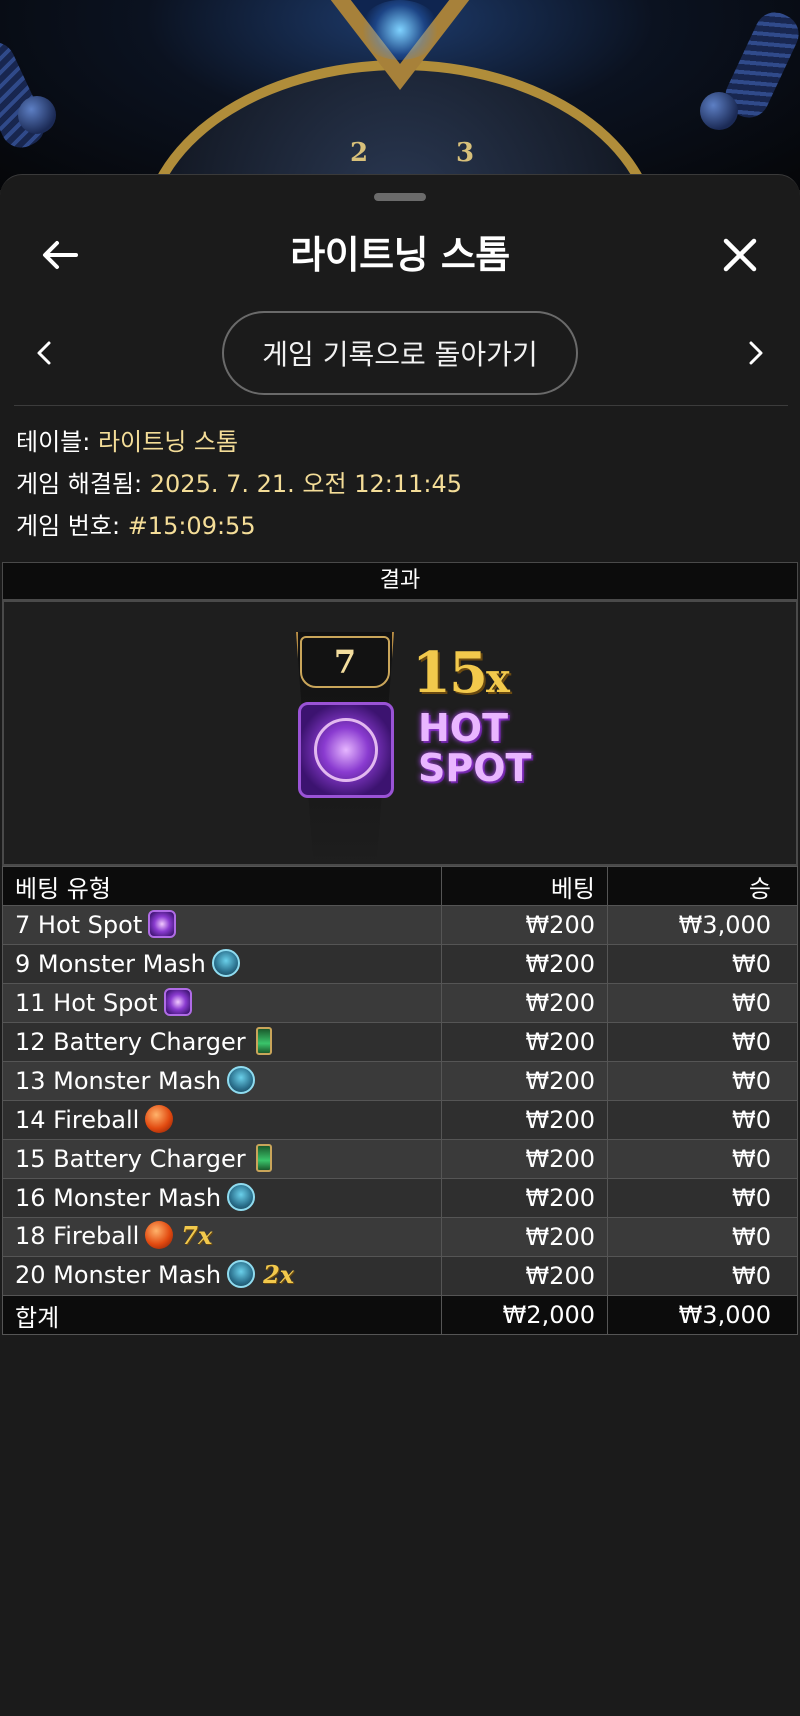  Describe the element at coordinates (359, 153) in the screenshot. I see `wheel-number: 2` at that location.